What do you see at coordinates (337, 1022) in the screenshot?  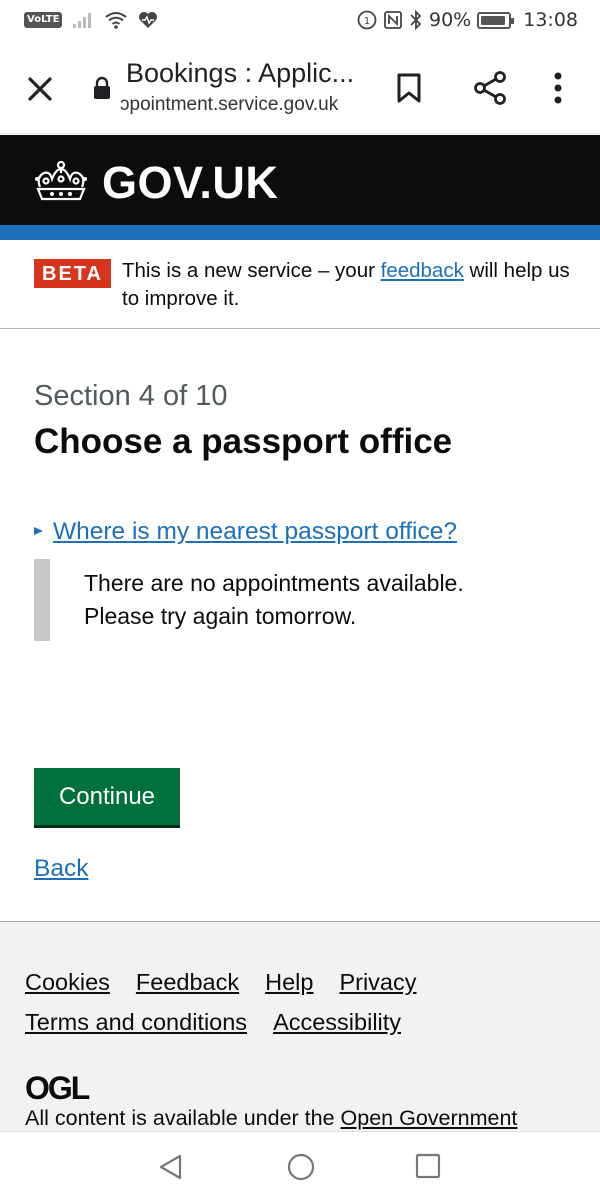 I see `footer-link-accessibility: Accessibility` at bounding box center [337, 1022].